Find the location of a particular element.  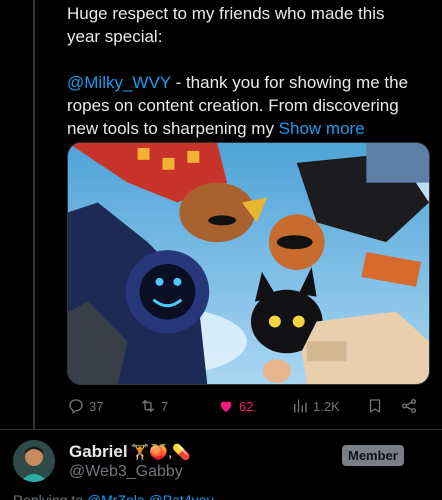

member-badge: Member is located at coordinates (373, 455).